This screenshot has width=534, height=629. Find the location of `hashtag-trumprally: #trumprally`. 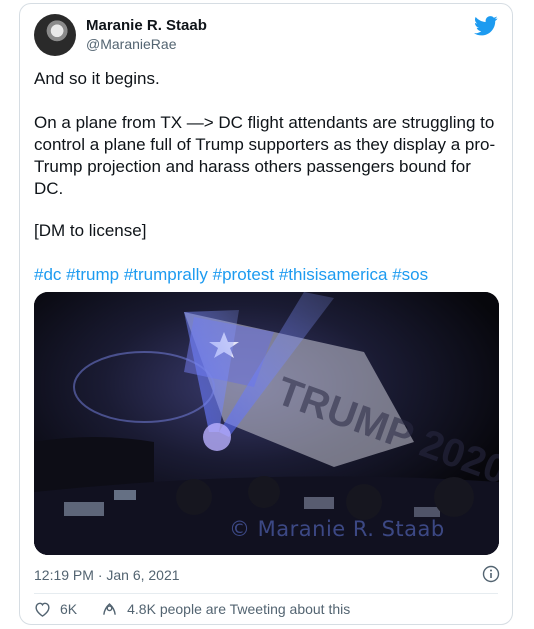

hashtag-trumprally: #trumprally is located at coordinates (166, 274).